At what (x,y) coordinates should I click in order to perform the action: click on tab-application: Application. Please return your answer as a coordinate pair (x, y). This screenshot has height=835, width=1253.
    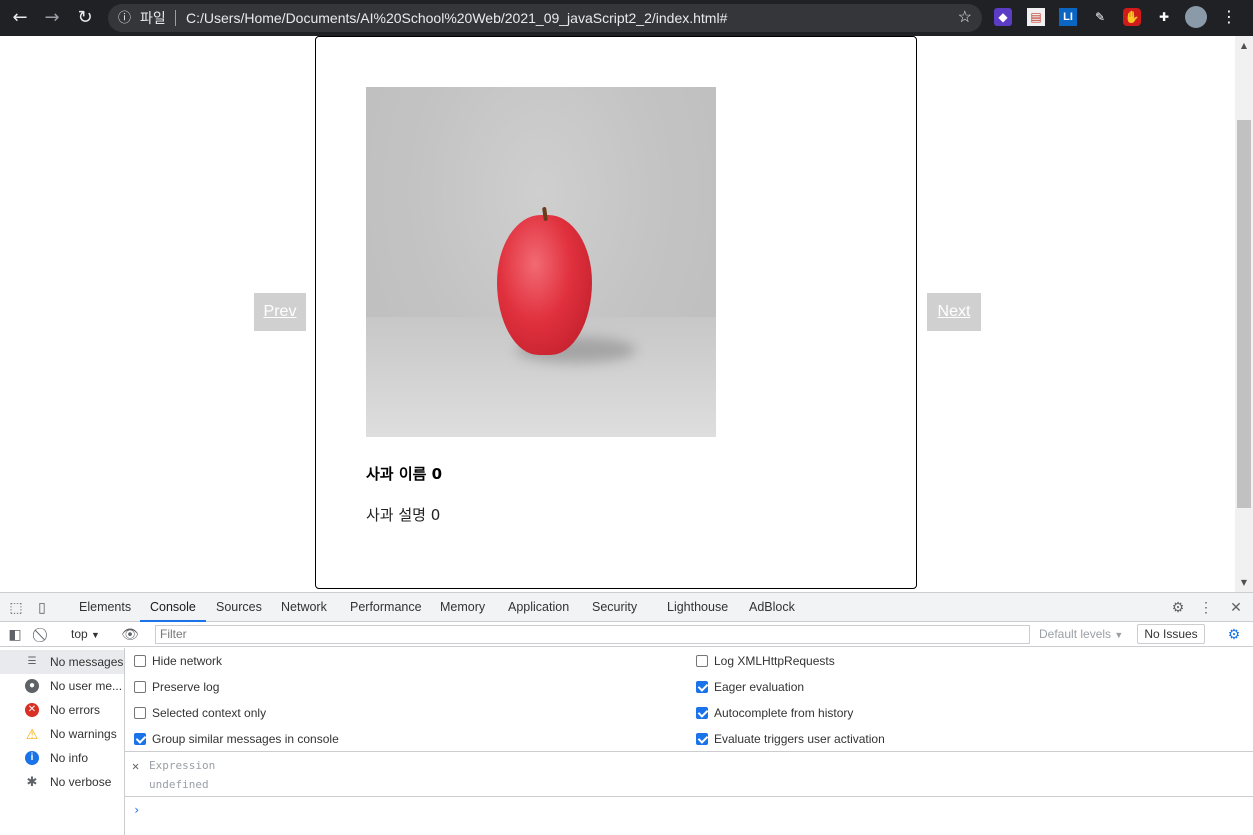
    Looking at the image, I should click on (538, 607).